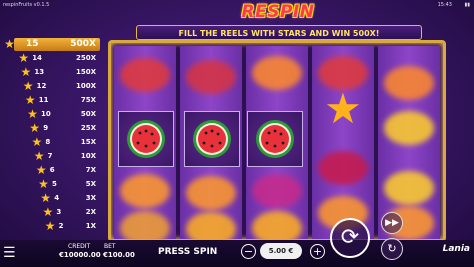 This screenshot has width=474, height=267. I want to click on paytable-row: ★ 10 50X, so click(51, 115).